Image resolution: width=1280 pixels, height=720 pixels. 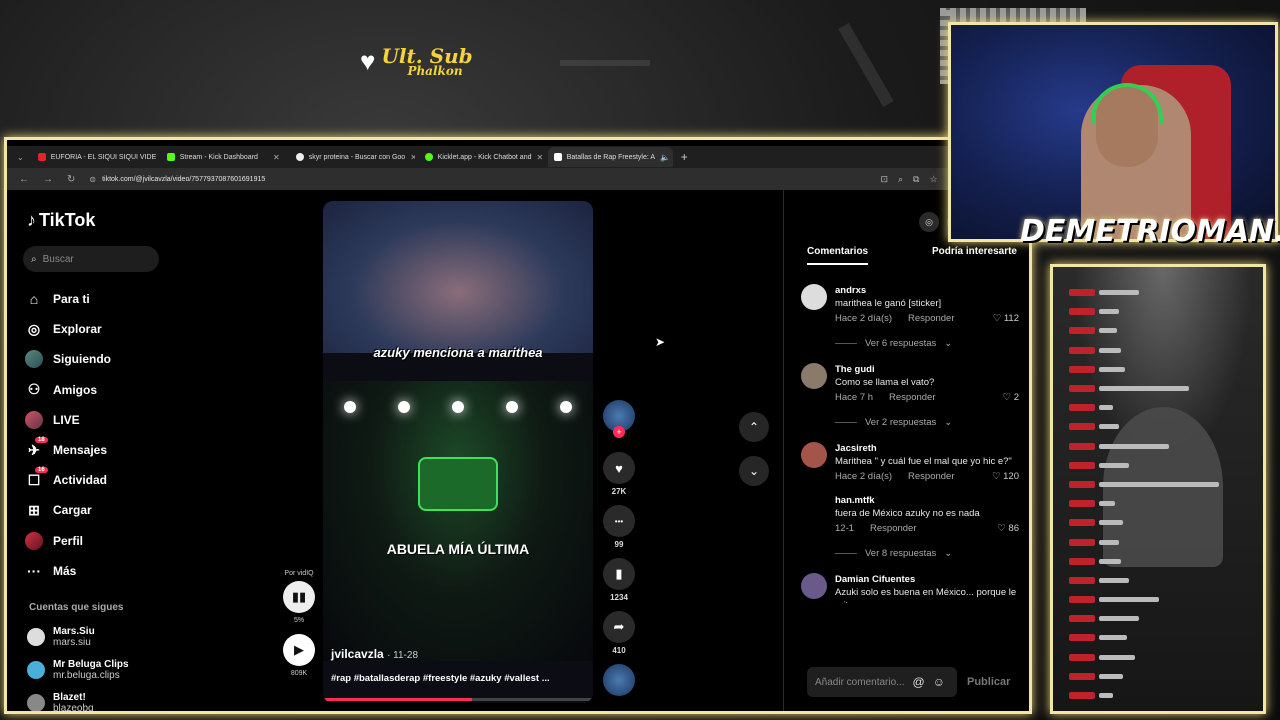 I want to click on comment-like: ♡ 112, so click(x=1006, y=318).